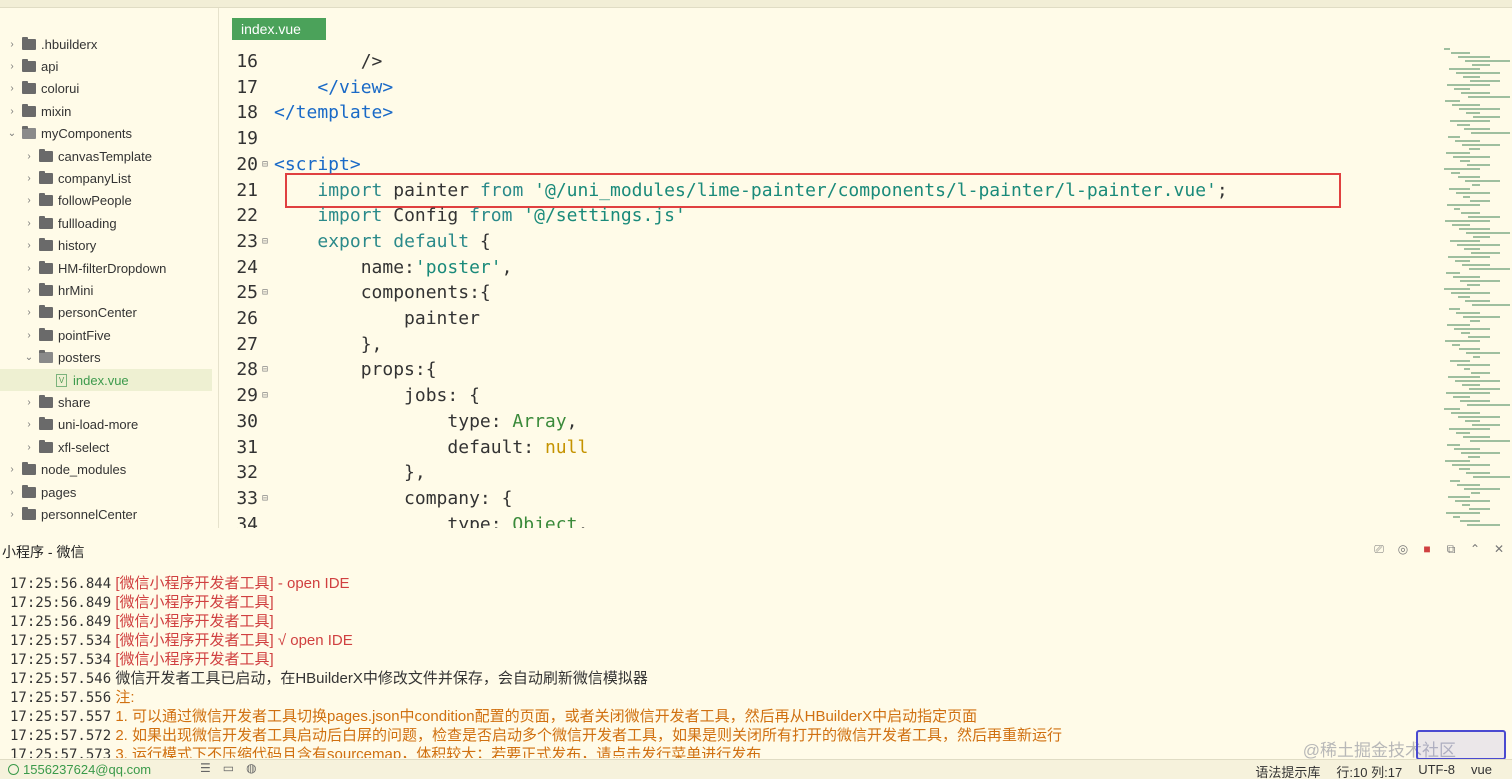 The height and width of the screenshot is (779, 1512). Describe the element at coordinates (106, 425) in the screenshot. I see `sidebar-item: › uni-load-more` at that location.